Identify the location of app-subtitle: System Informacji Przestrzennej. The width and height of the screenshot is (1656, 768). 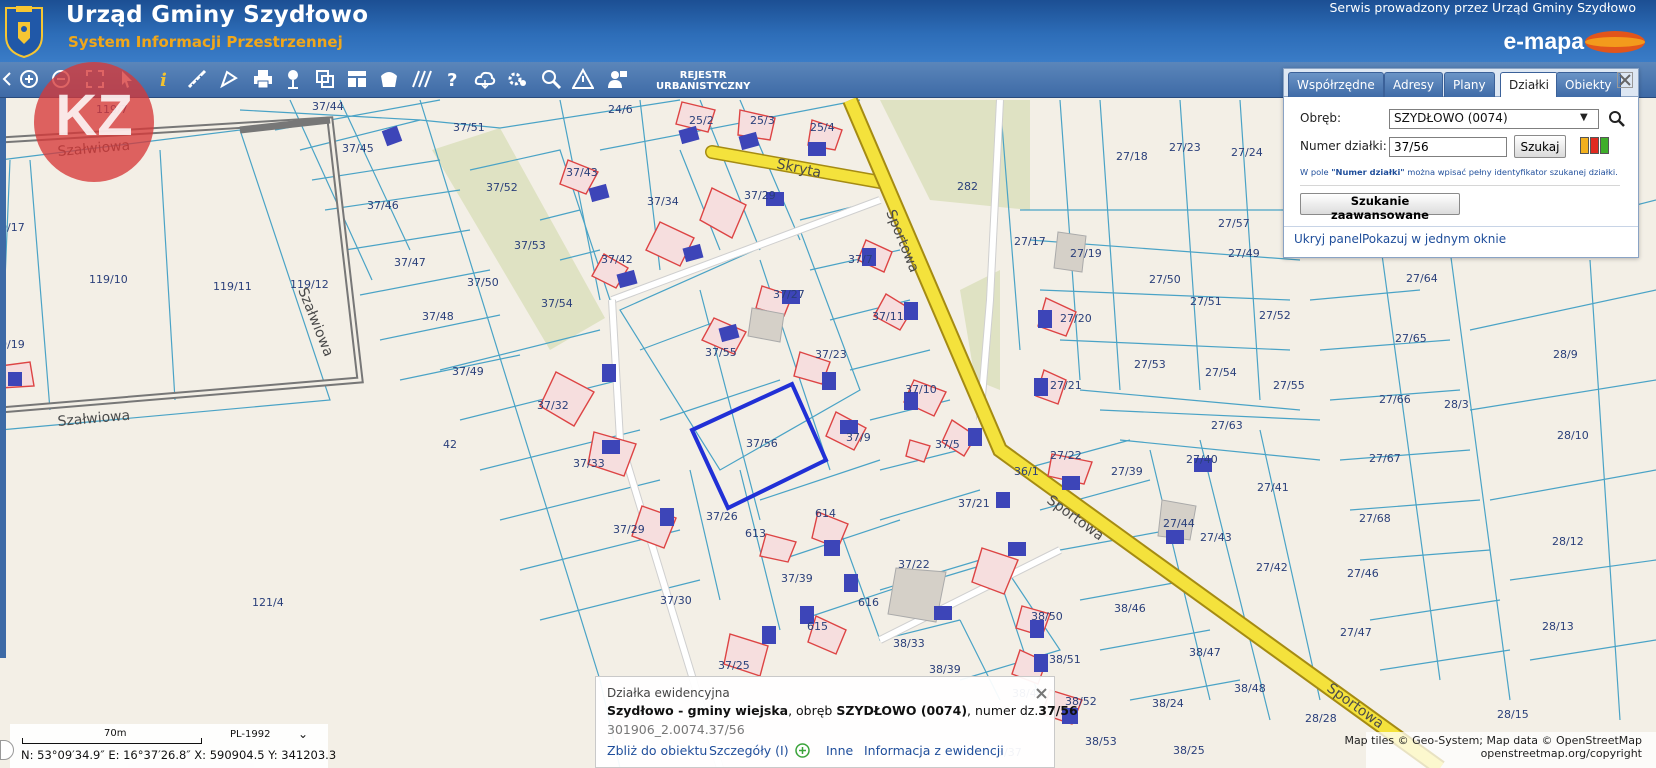
(205, 42).